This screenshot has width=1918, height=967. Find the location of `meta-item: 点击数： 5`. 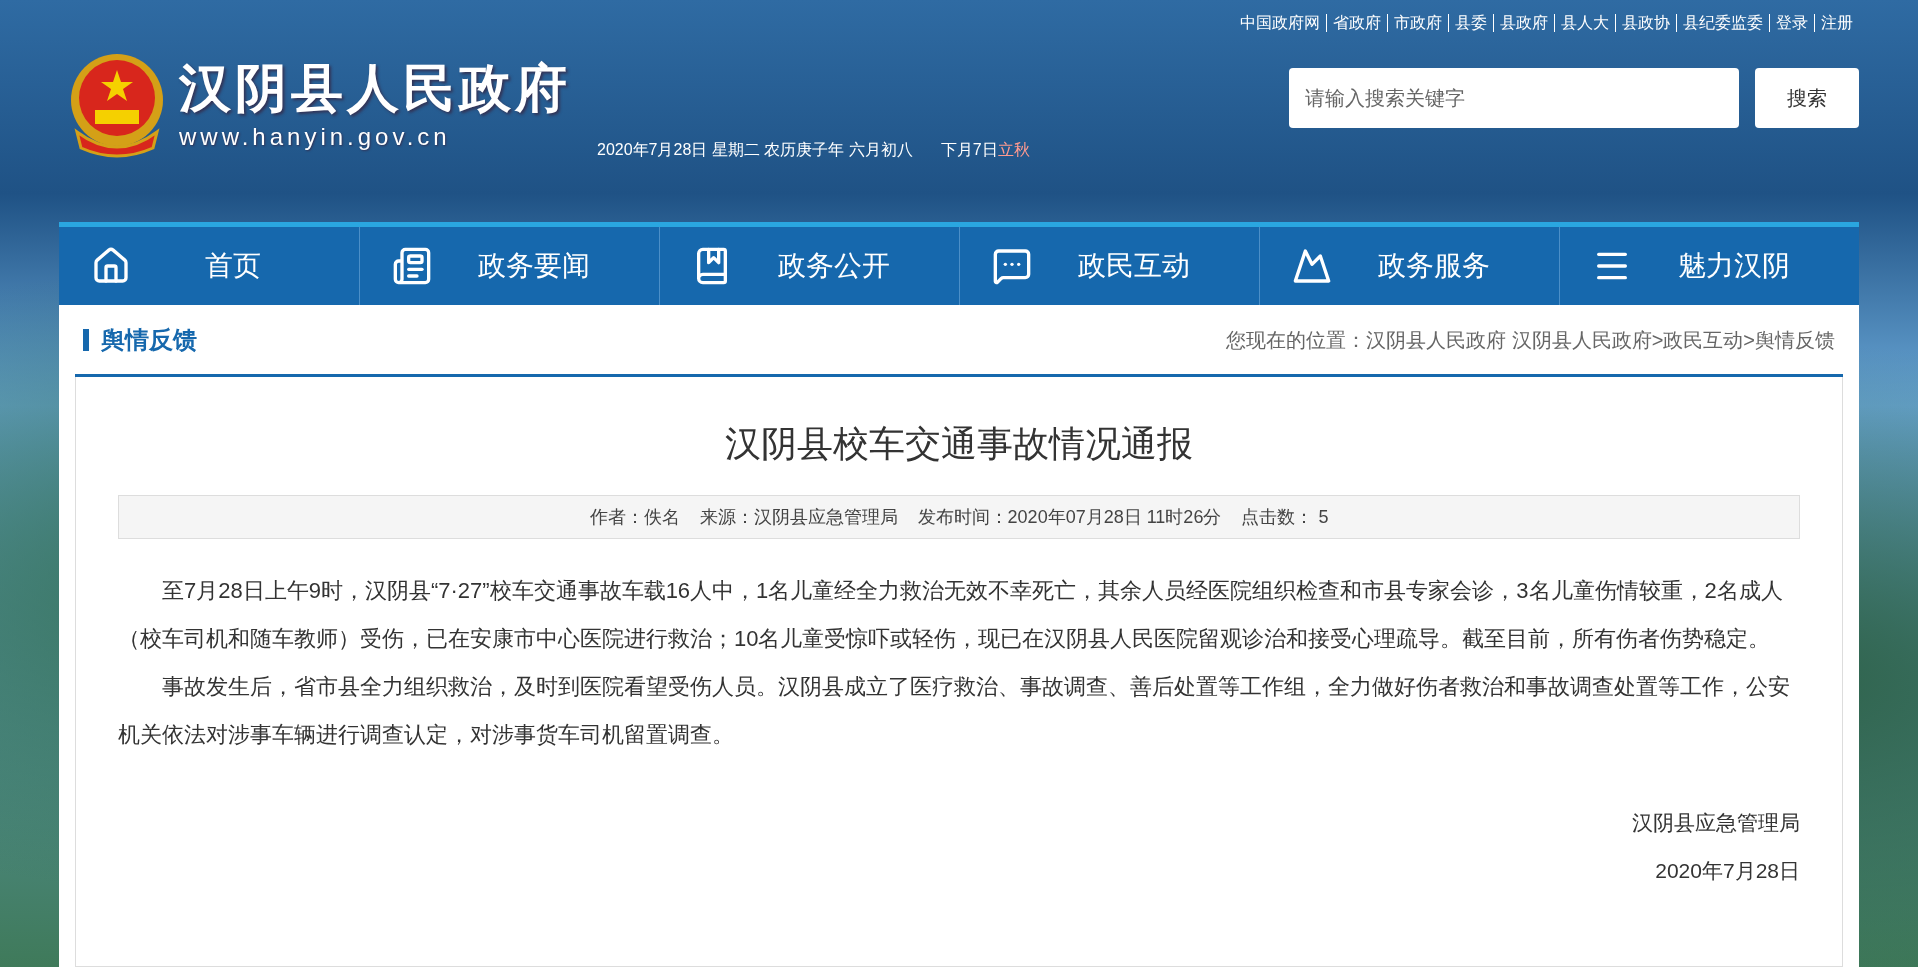

meta-item: 点击数： 5 is located at coordinates (1285, 517).